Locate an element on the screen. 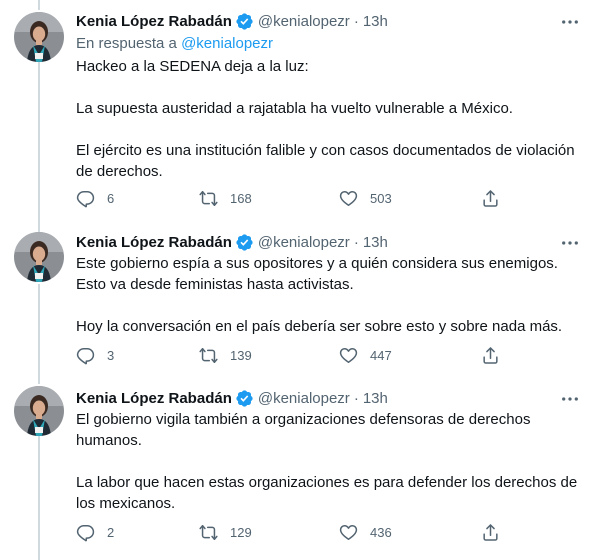 The width and height of the screenshot is (596, 560). like-count: 447 is located at coordinates (381, 355).